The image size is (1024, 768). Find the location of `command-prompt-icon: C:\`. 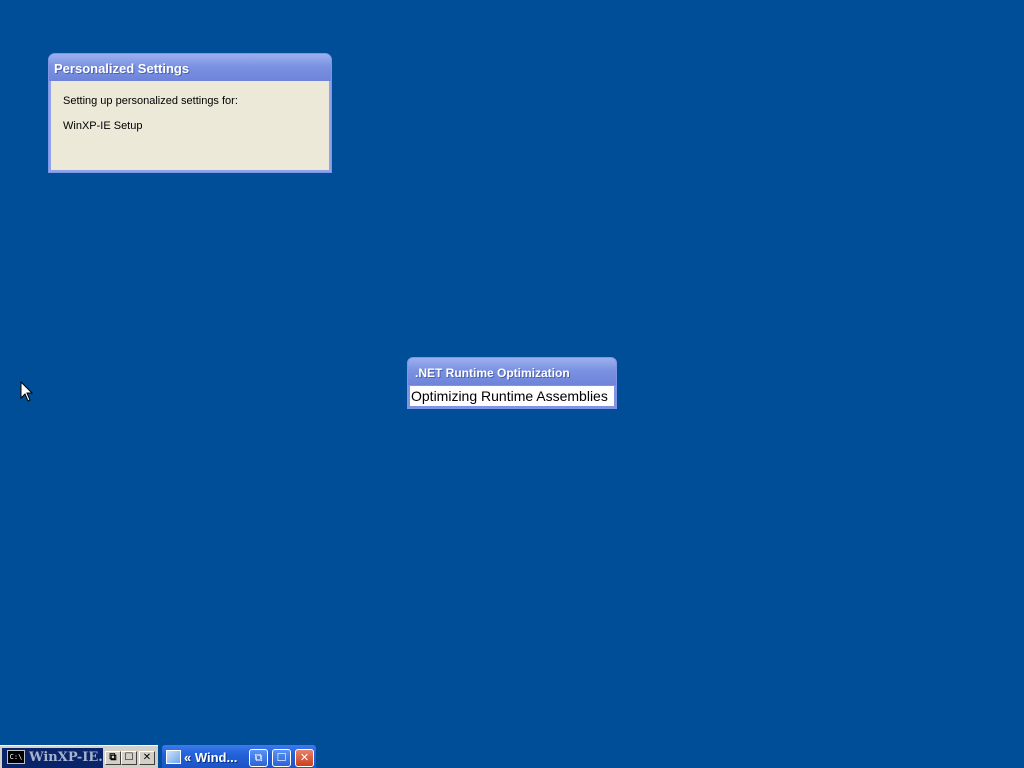

command-prompt-icon: C:\ is located at coordinates (16, 756).